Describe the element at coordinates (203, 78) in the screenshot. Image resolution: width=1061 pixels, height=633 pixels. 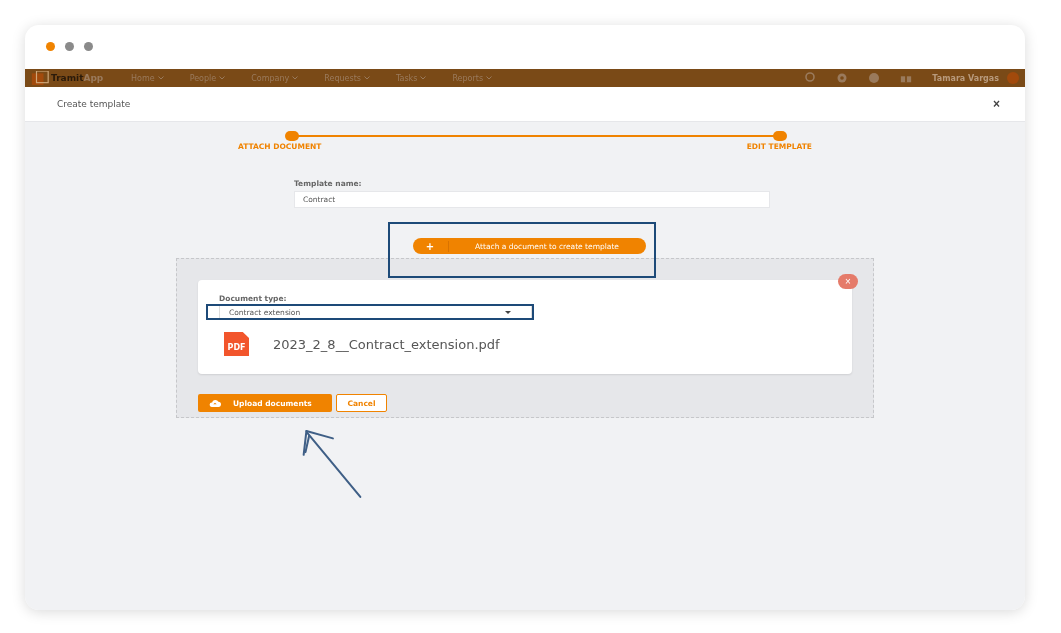
I see `nav-menu-item: People` at that location.